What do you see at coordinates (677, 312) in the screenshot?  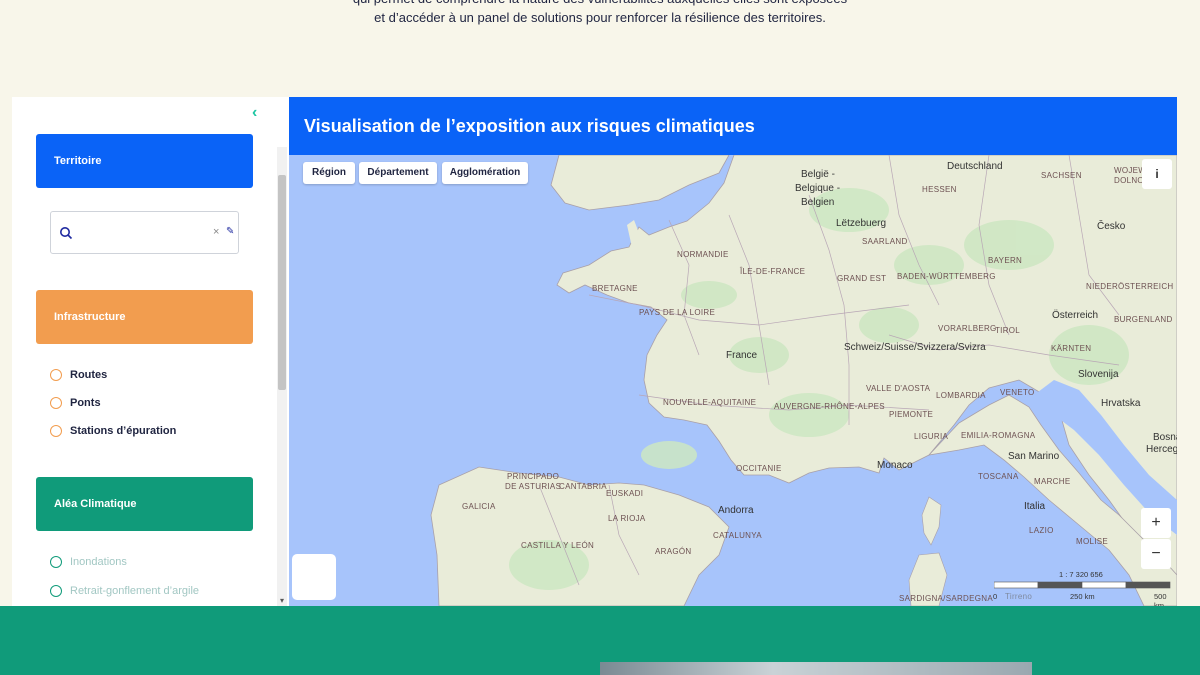 I see `map-label: PAYS DE LA LOIRE` at bounding box center [677, 312].